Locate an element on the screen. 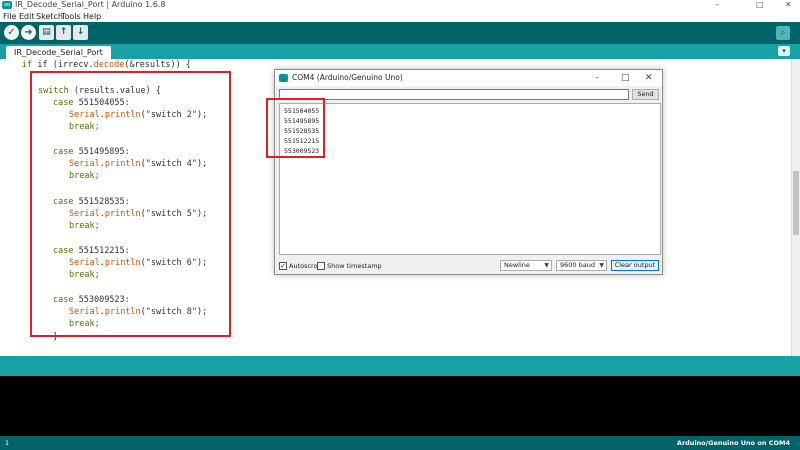 Image resolution: width=800 pixels, height=450 pixels. serial-monitor-button: ⌕ is located at coordinates (783, 33).